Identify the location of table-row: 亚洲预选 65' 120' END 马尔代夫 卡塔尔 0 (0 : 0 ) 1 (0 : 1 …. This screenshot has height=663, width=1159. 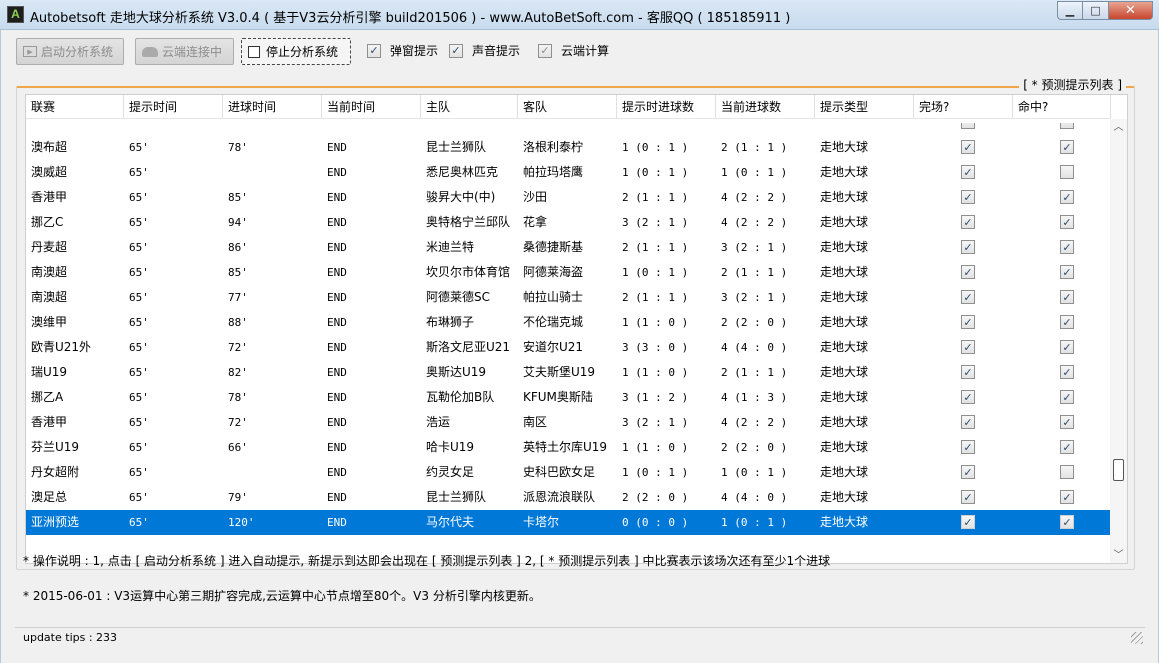
(568, 522).